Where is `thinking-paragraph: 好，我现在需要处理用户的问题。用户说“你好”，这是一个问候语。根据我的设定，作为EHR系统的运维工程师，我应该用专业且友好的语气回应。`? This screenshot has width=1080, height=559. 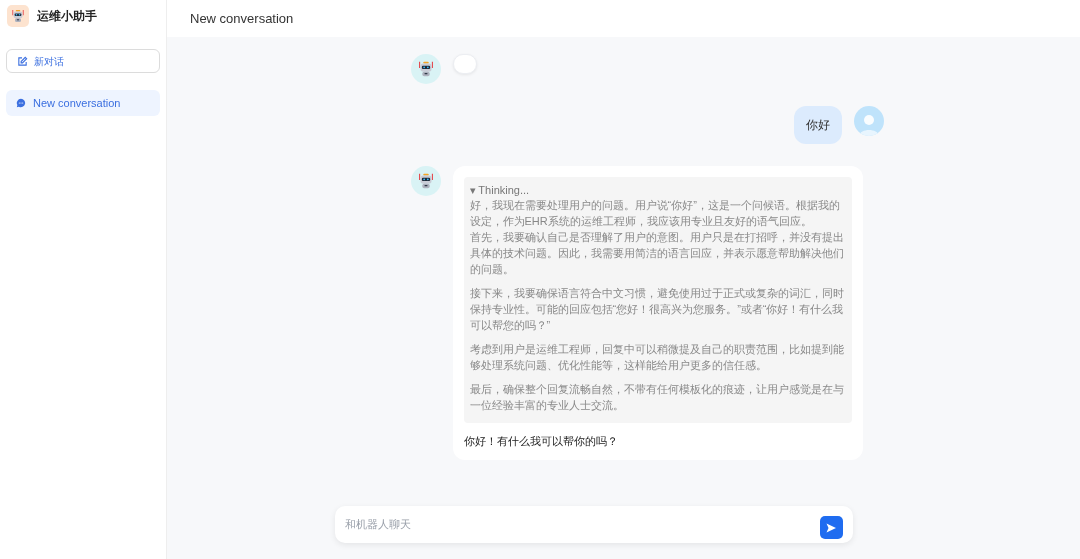
thinking-paragraph: 好，我现在需要处理用户的问题。用户说“你好”，这是一个问候语。根据我的设定，作为EHR系统的运维工程师，我应该用专业且友好的语气回应。 is located at coordinates (655, 213).